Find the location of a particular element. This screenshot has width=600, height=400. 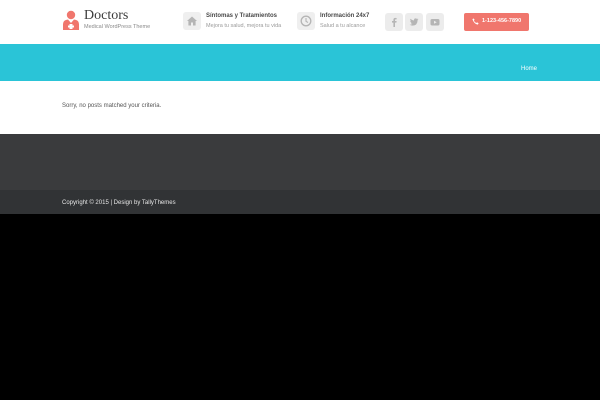

info-title: Información 24x7 is located at coordinates (345, 16).